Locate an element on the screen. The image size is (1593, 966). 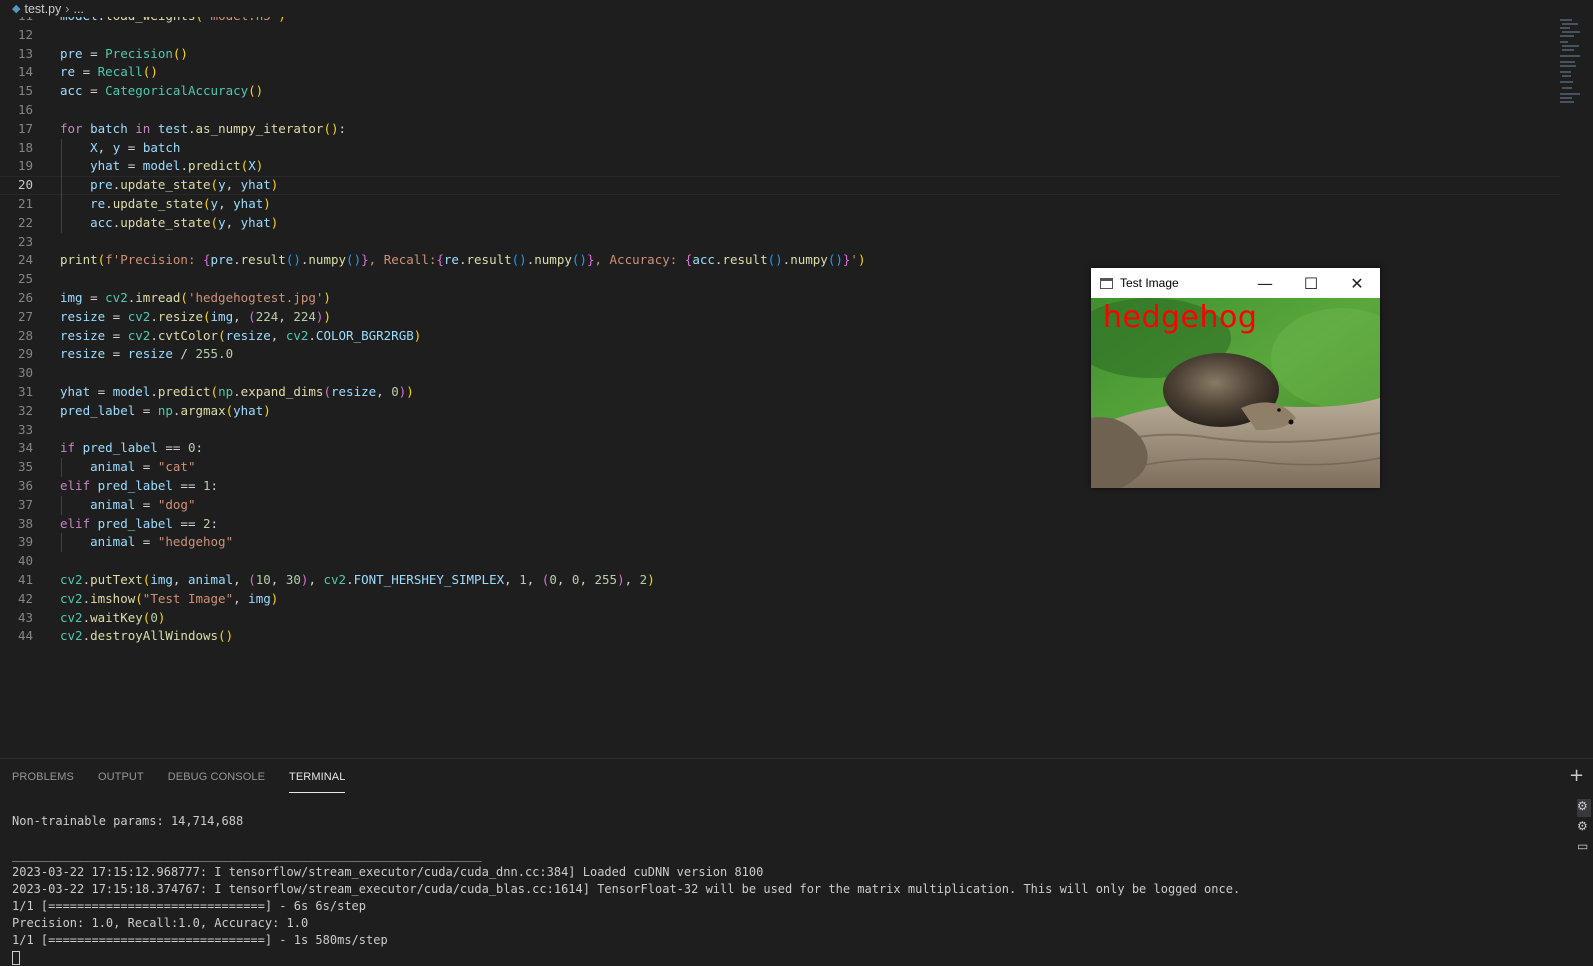
code-line: 19 yhat = model.predict(X) is located at coordinates (780, 166).